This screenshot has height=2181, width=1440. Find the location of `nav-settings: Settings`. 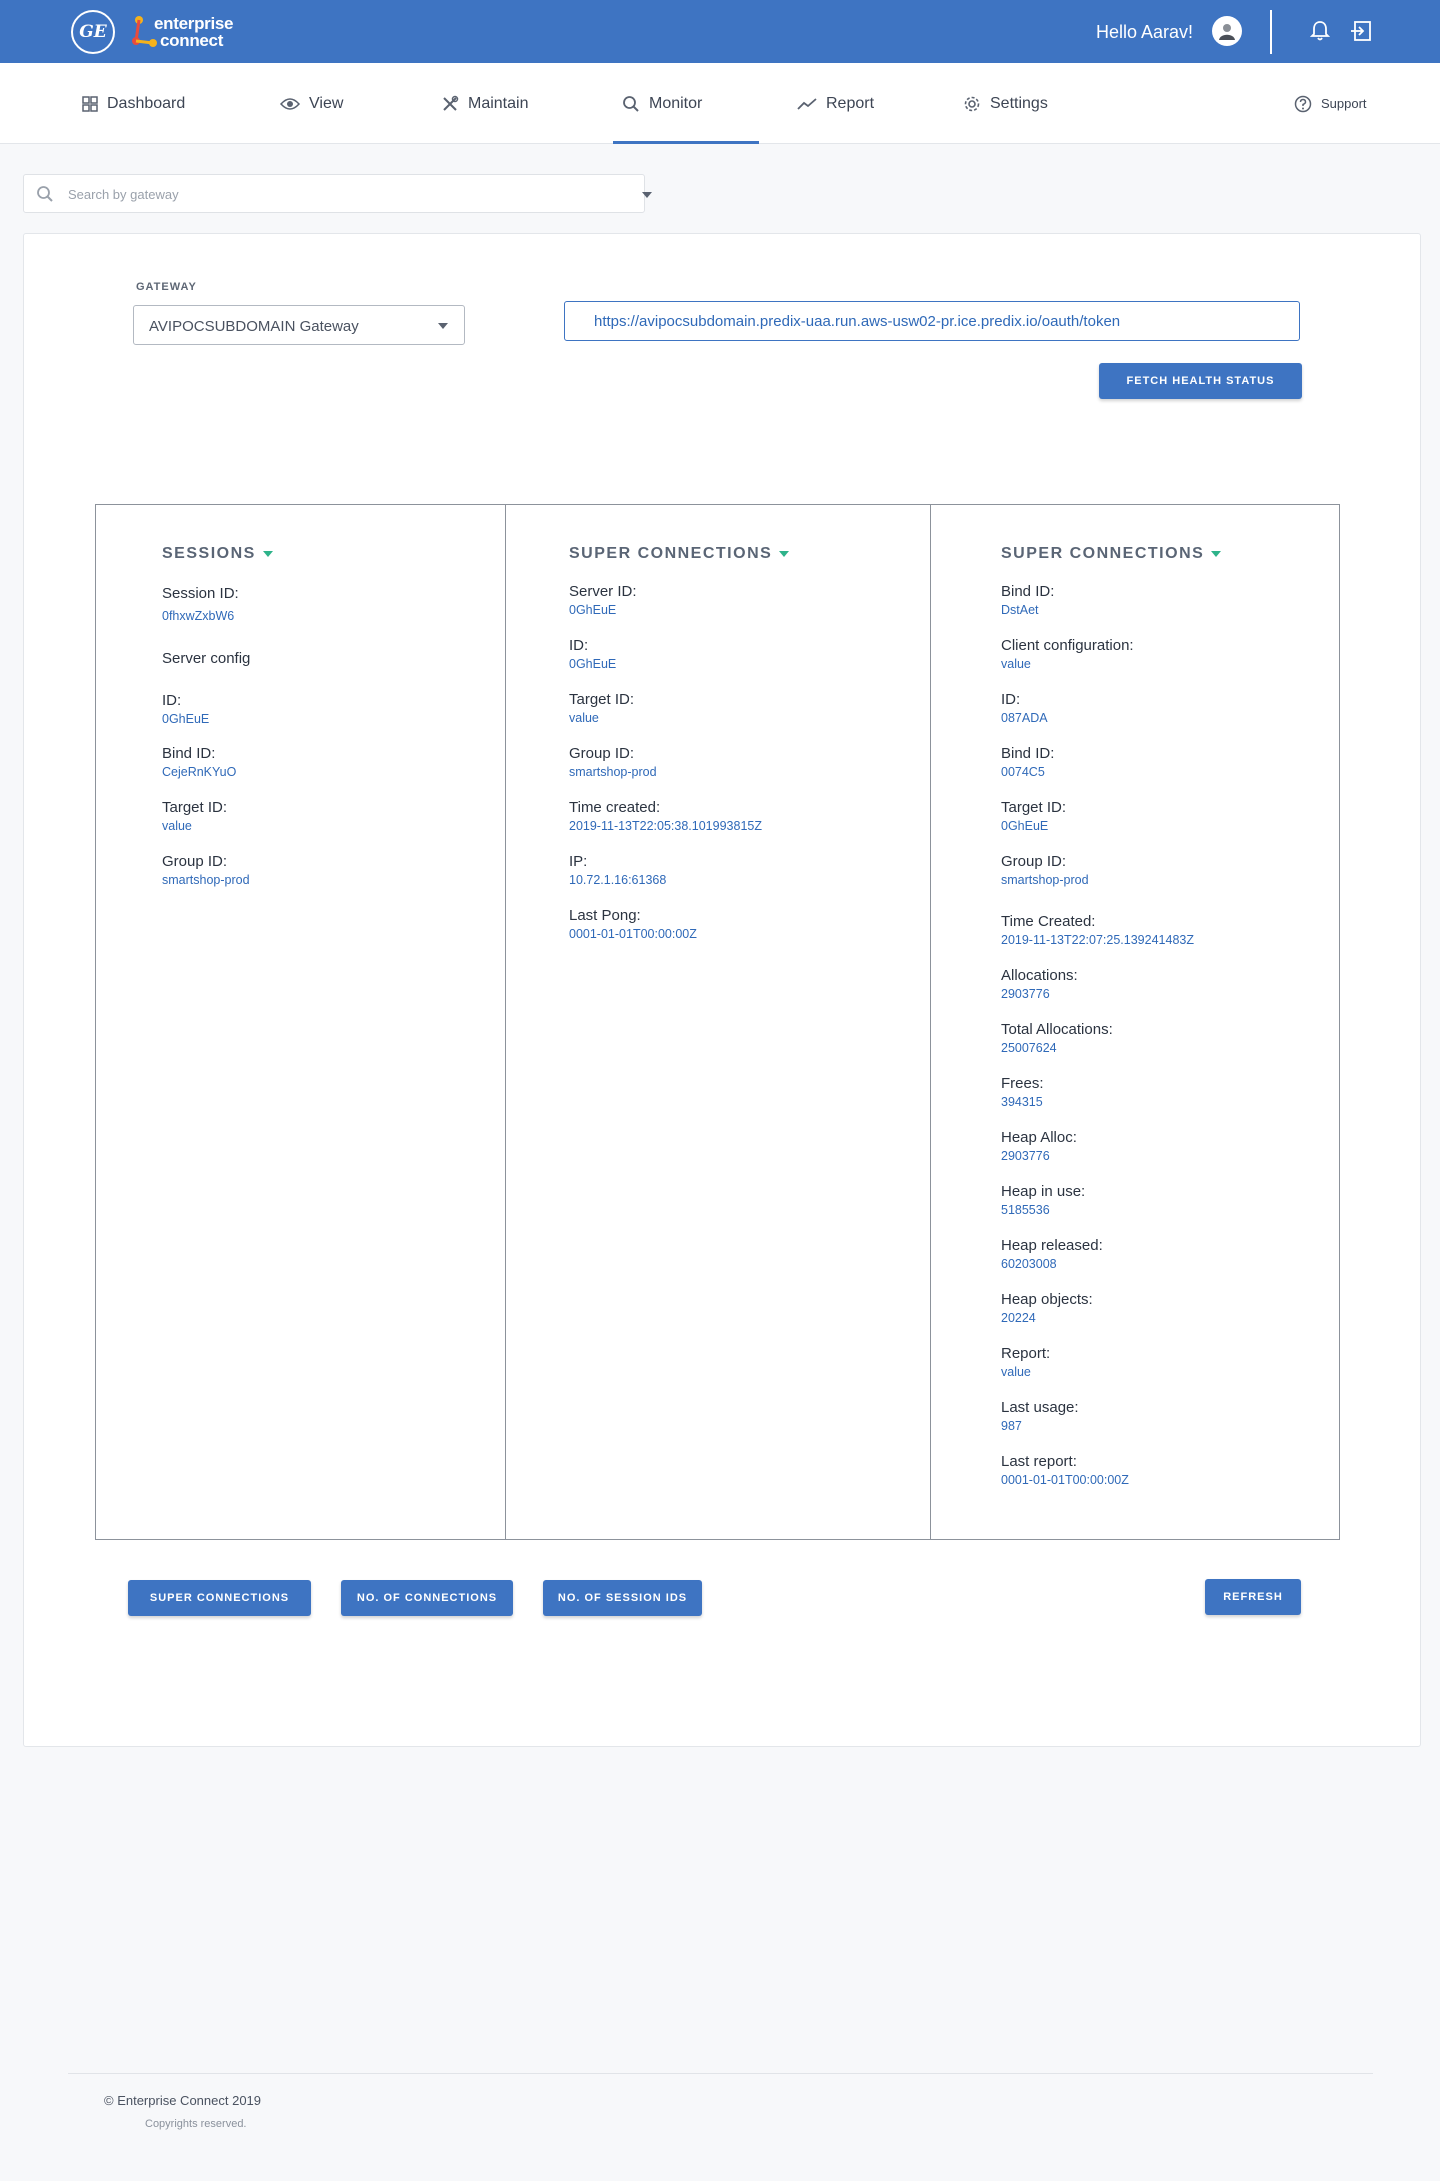

nav-settings: Settings is located at coordinates (1005, 103).